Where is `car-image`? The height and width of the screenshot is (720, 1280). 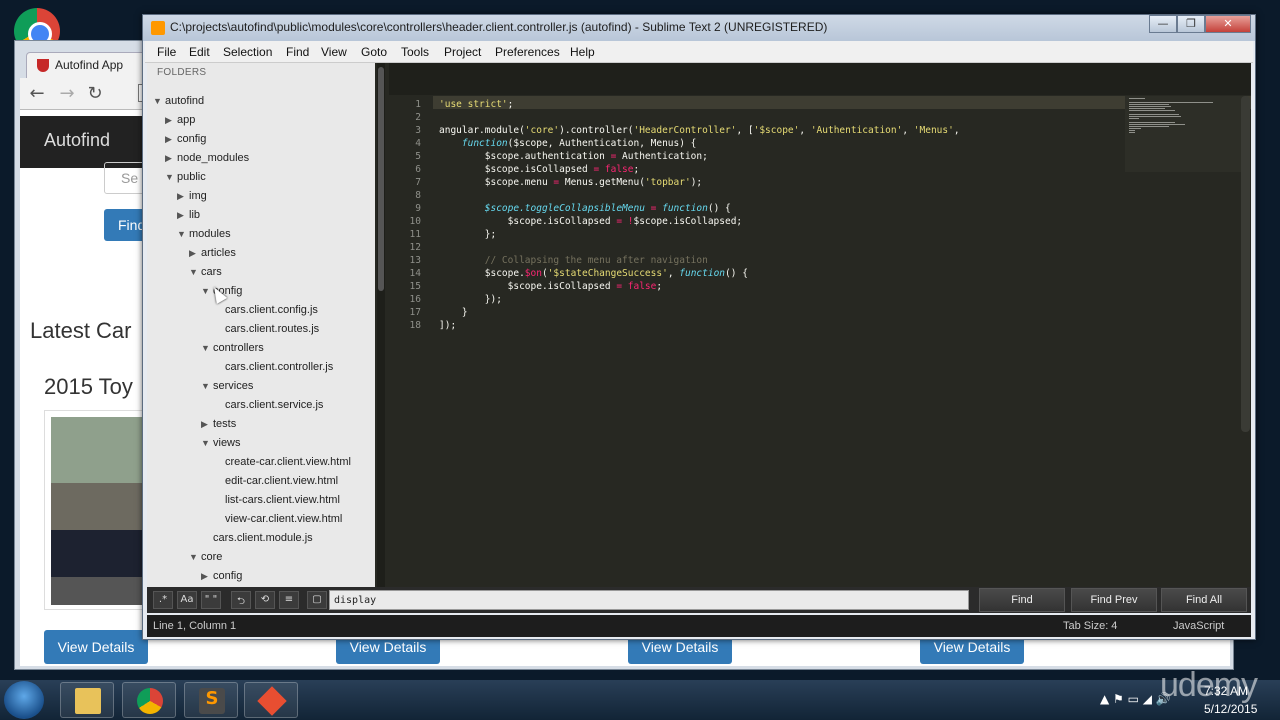
car-image is located at coordinates (101, 511).